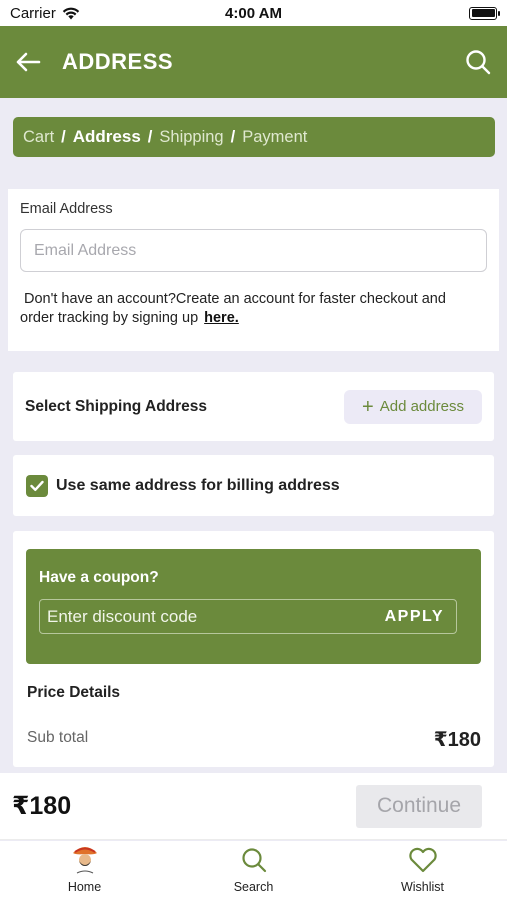 This screenshot has height=900, width=507. I want to click on breadcrumb-cart: Cart, so click(38, 137).